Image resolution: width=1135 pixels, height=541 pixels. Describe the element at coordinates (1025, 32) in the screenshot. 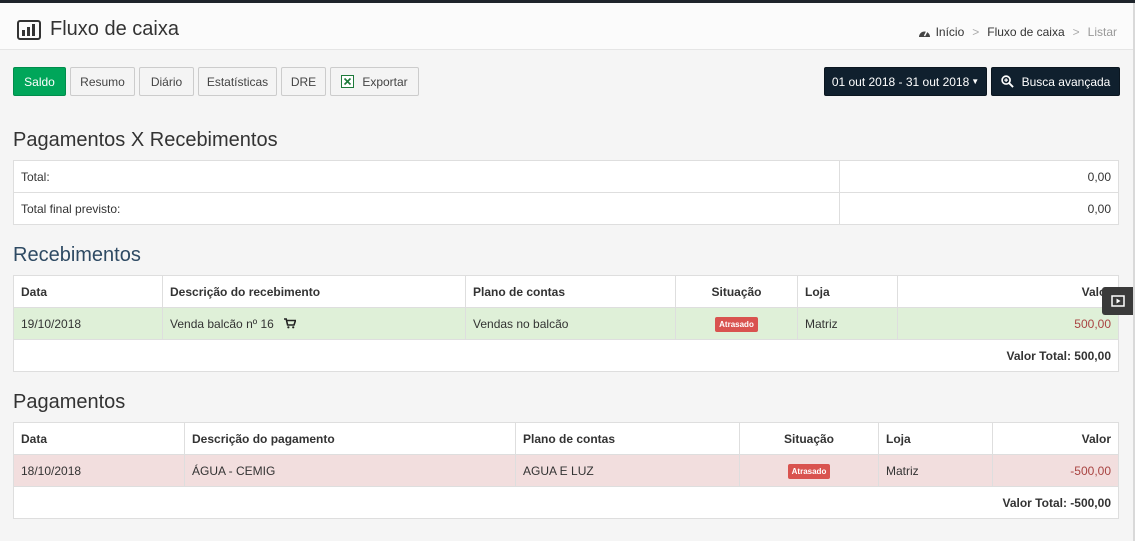

I see `breadcrumb-cashflow: Fluxo de caixa` at that location.